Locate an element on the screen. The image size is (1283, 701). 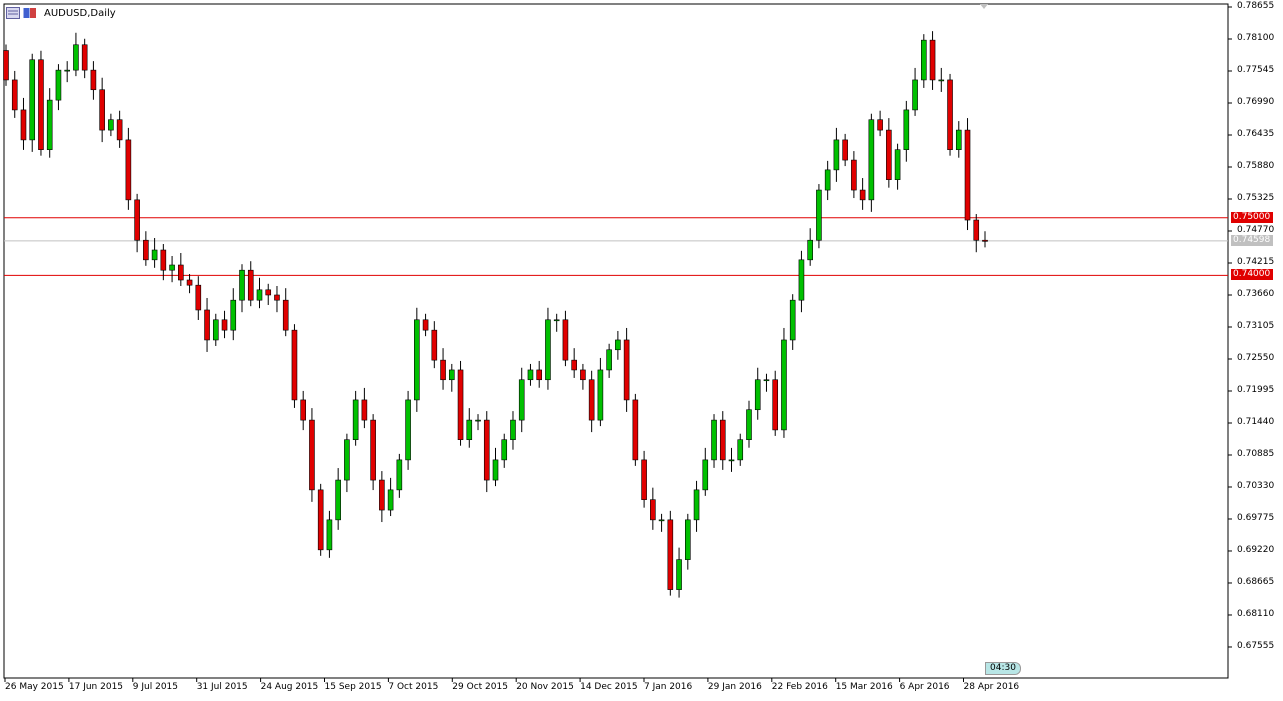
chart-window-icon is located at coordinates (13, 13).